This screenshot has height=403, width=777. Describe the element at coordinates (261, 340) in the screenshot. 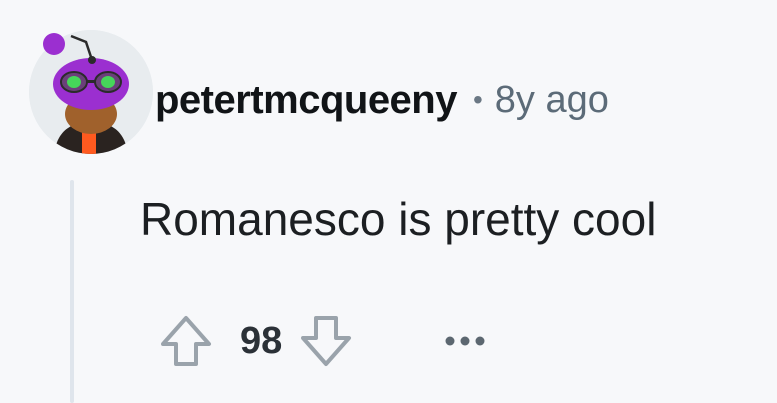

I see `vote-score: 98` at that location.